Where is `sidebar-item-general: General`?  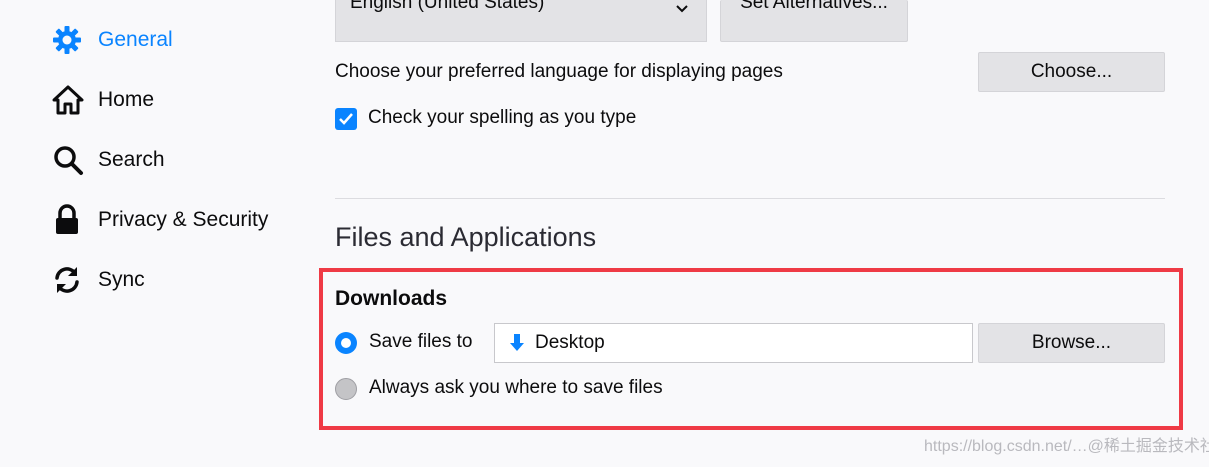 sidebar-item-general: General is located at coordinates (112, 40).